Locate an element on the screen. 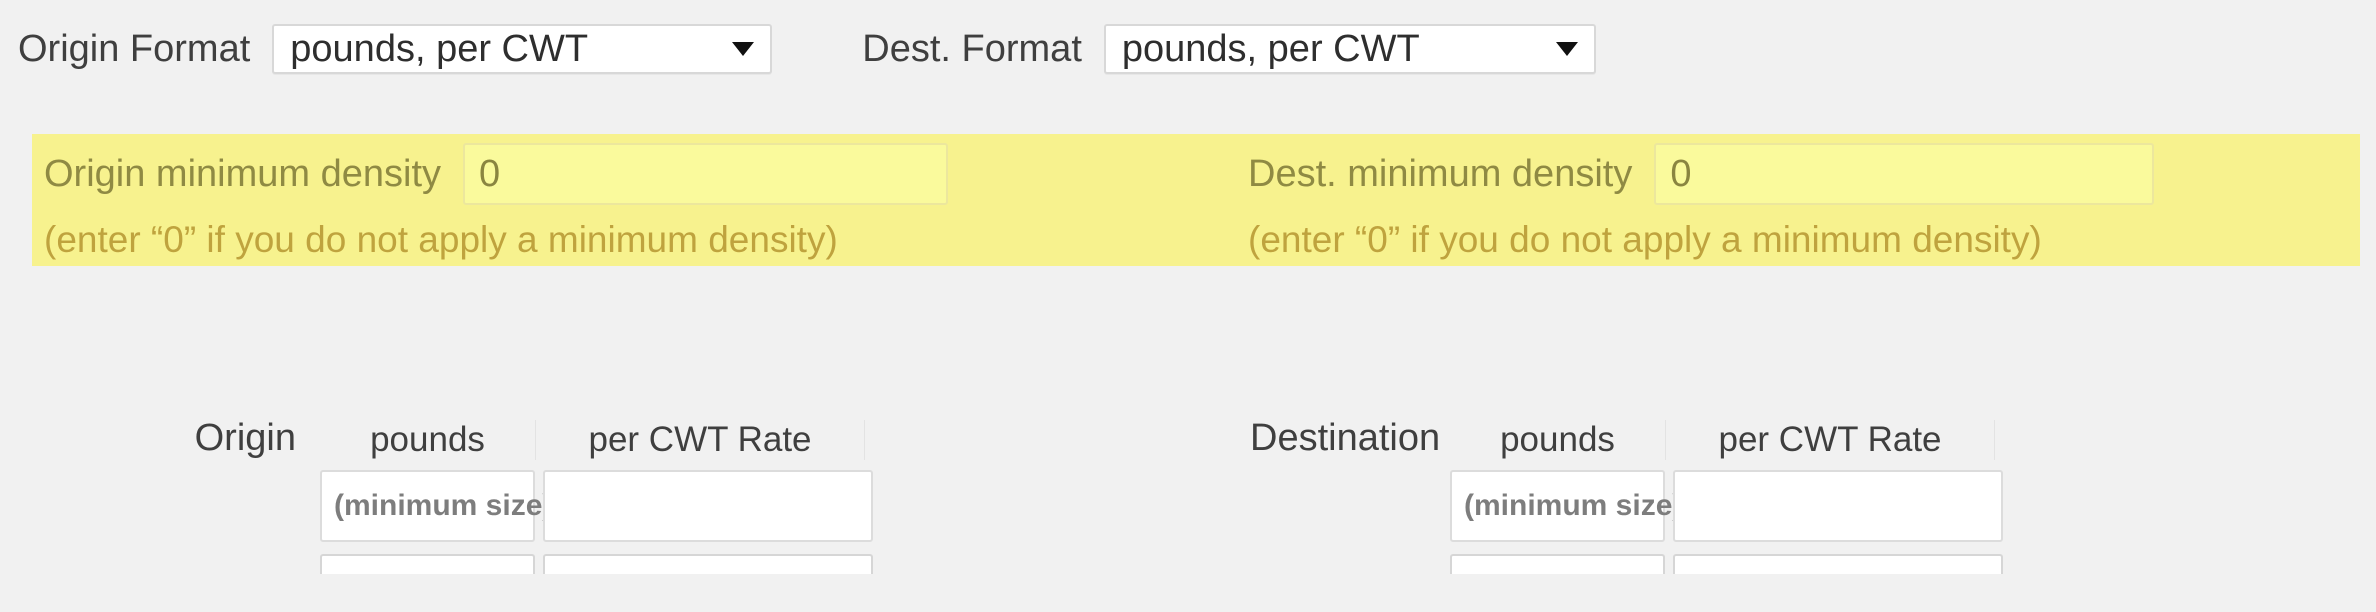  dest-table-pounds-header: pounds is located at coordinates (1557, 439).